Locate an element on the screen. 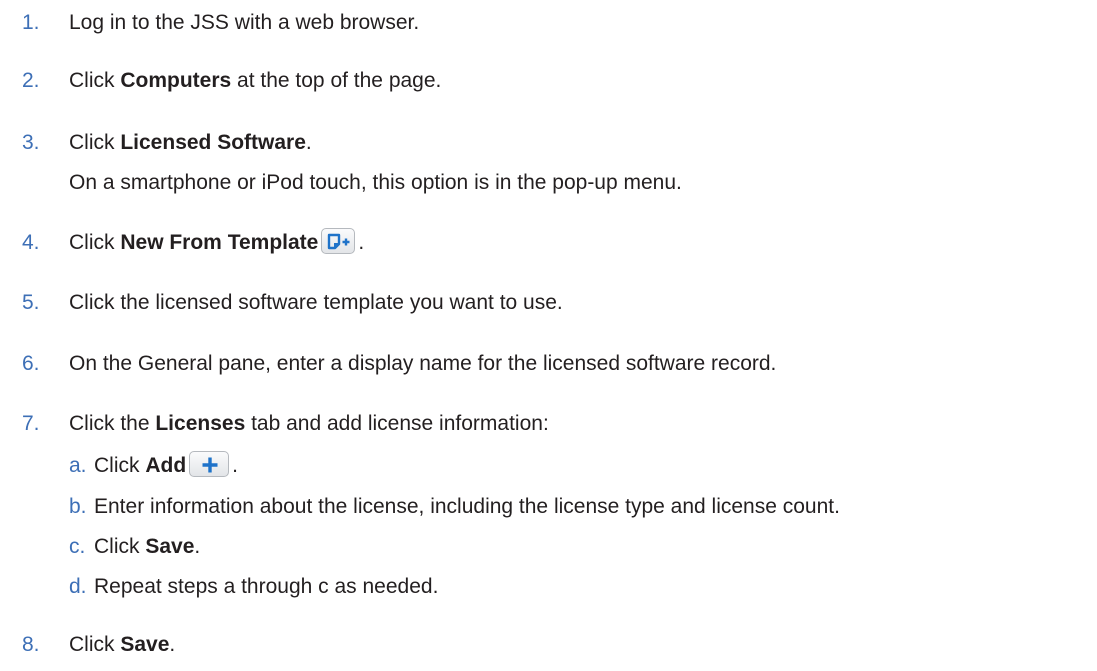 The image size is (1097, 671). step-text: Click Licensed Software. is located at coordinates (190, 143).